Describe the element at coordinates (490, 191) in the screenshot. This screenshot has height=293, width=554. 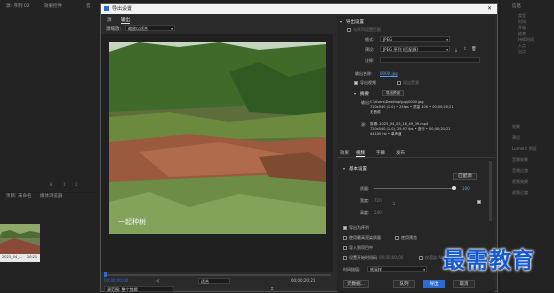
I see `settings-scrollbar` at that location.